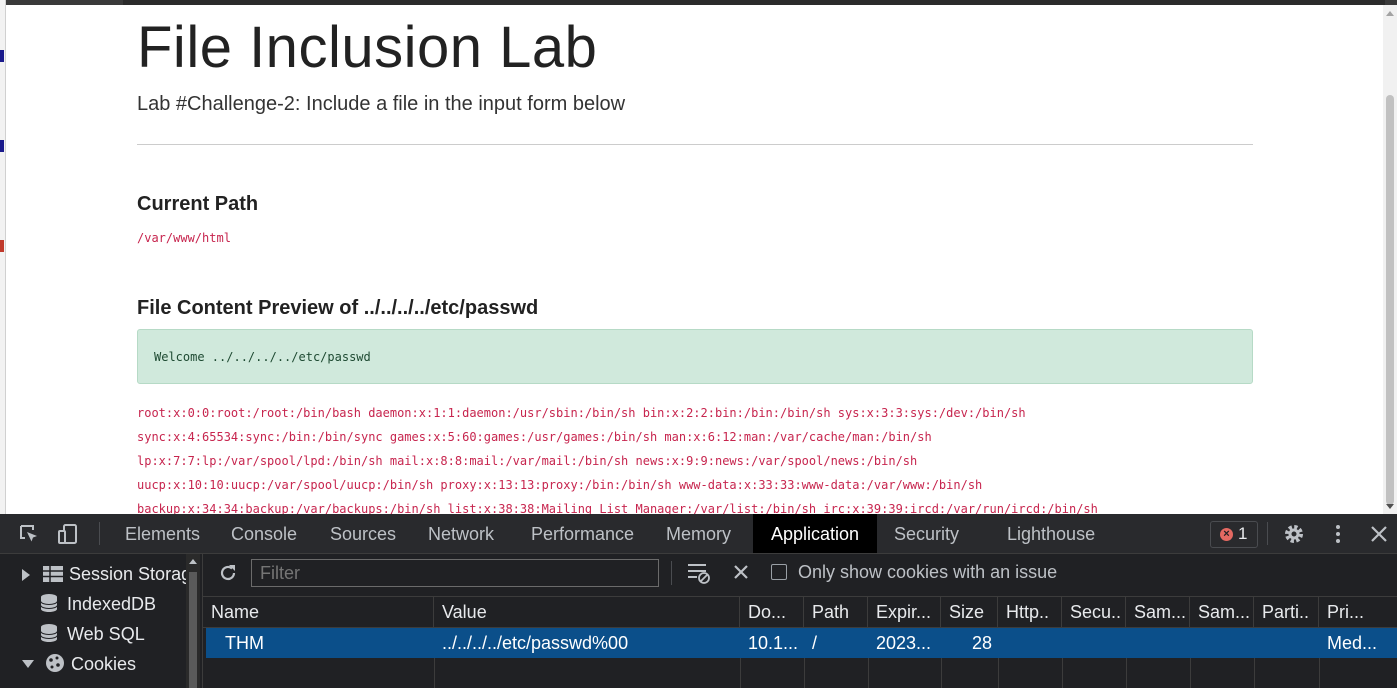 This screenshot has height=688, width=1397. I want to click on sidebar-scrollbar, so click(193, 621).